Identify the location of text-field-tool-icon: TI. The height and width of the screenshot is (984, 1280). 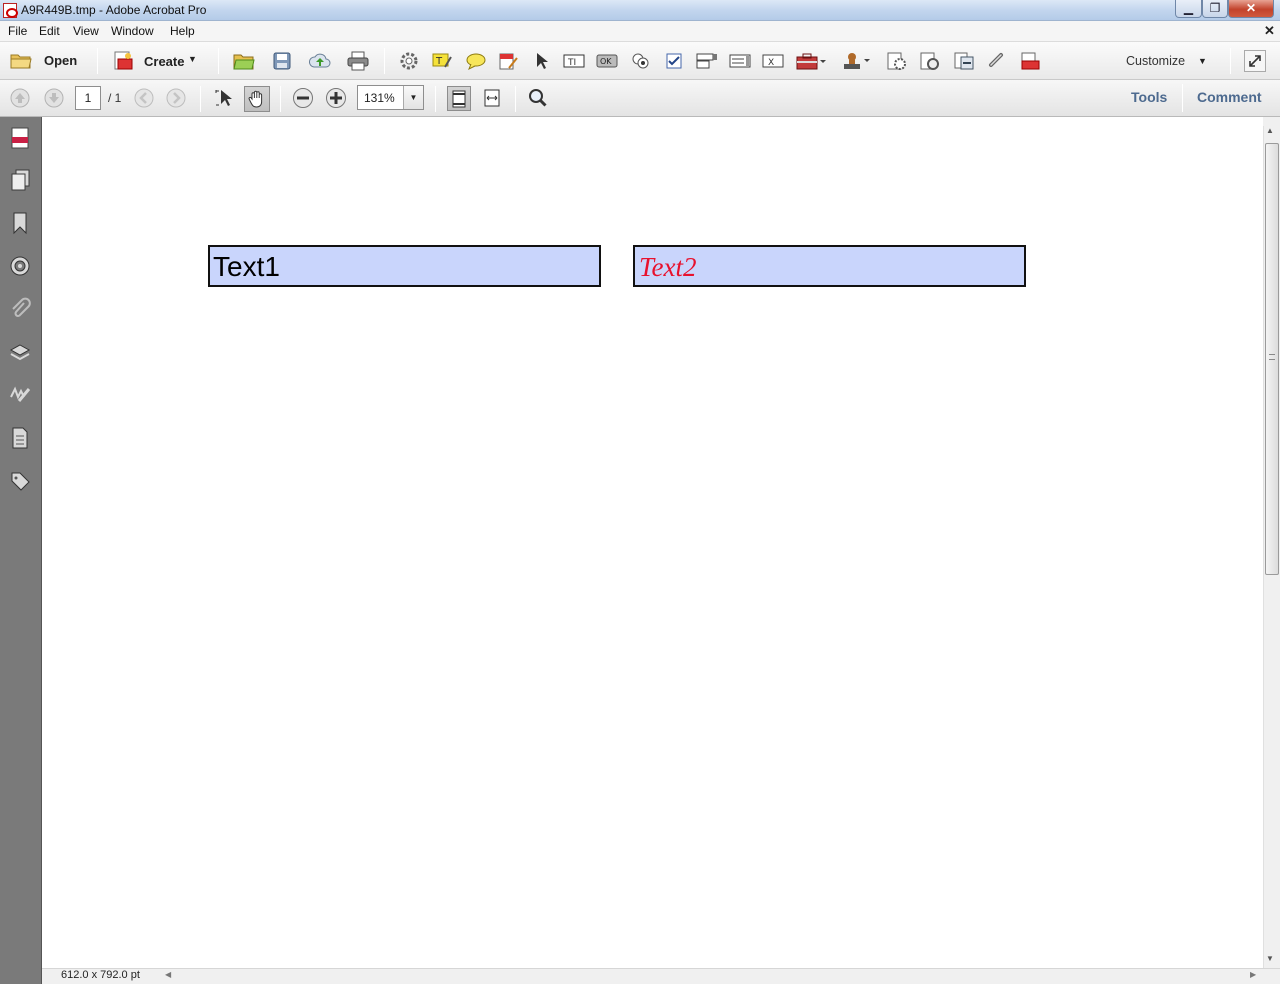
(574, 61).